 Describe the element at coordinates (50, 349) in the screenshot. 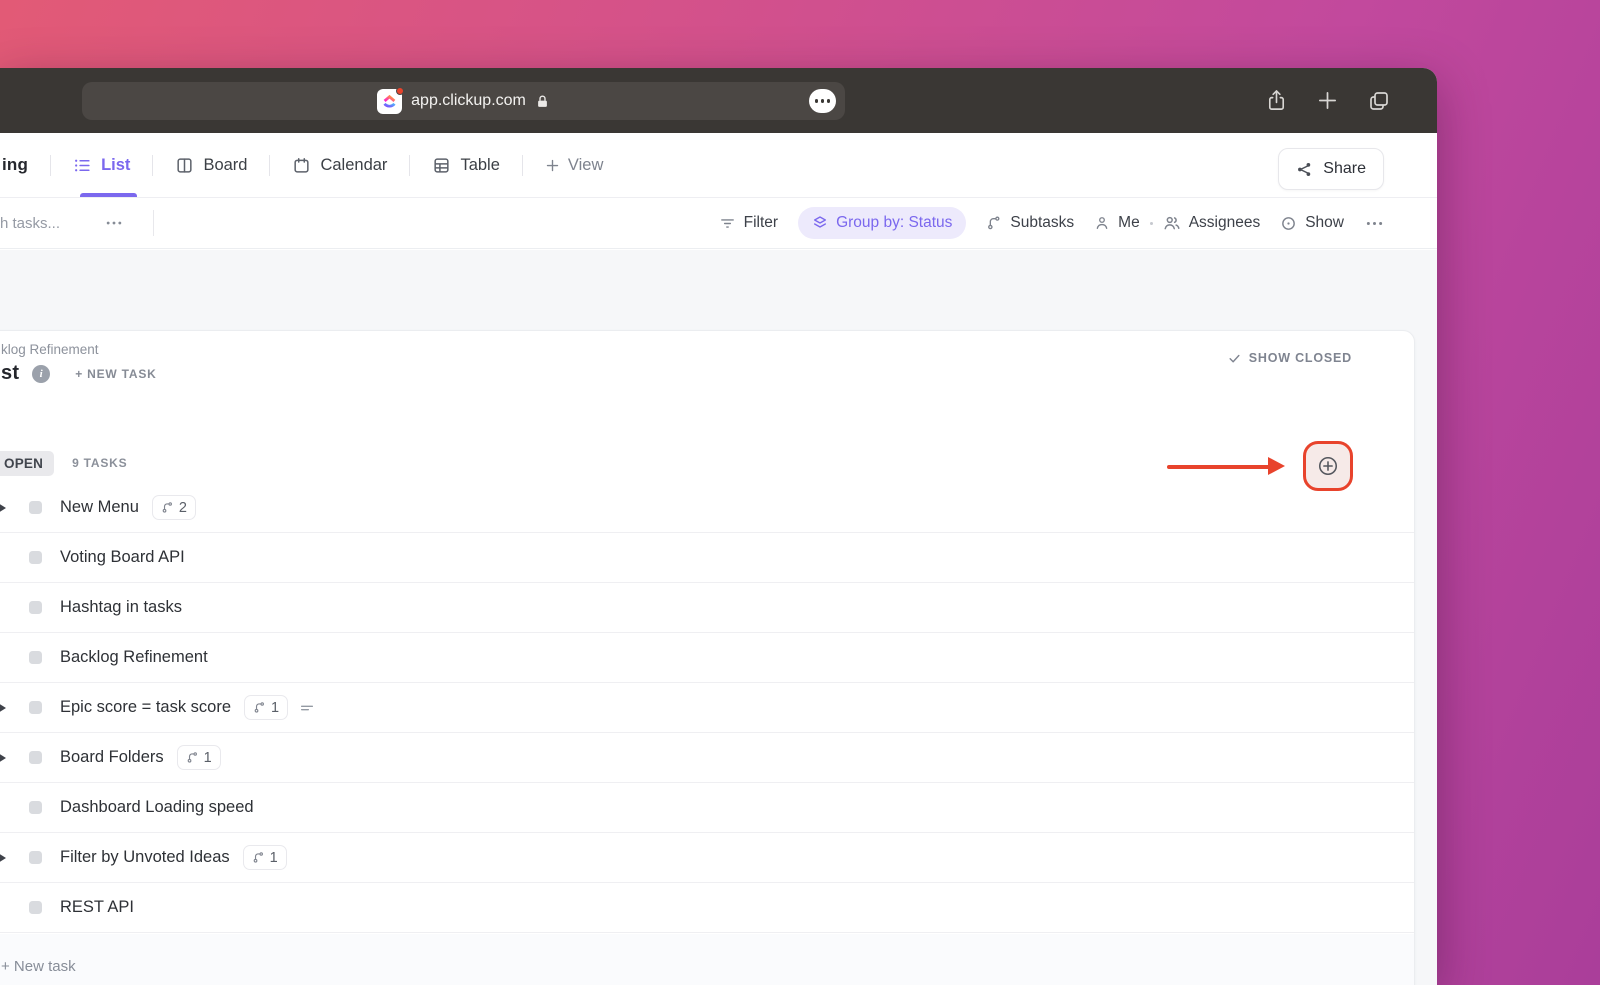

I see `breadcrumb: klog Refinement` at that location.